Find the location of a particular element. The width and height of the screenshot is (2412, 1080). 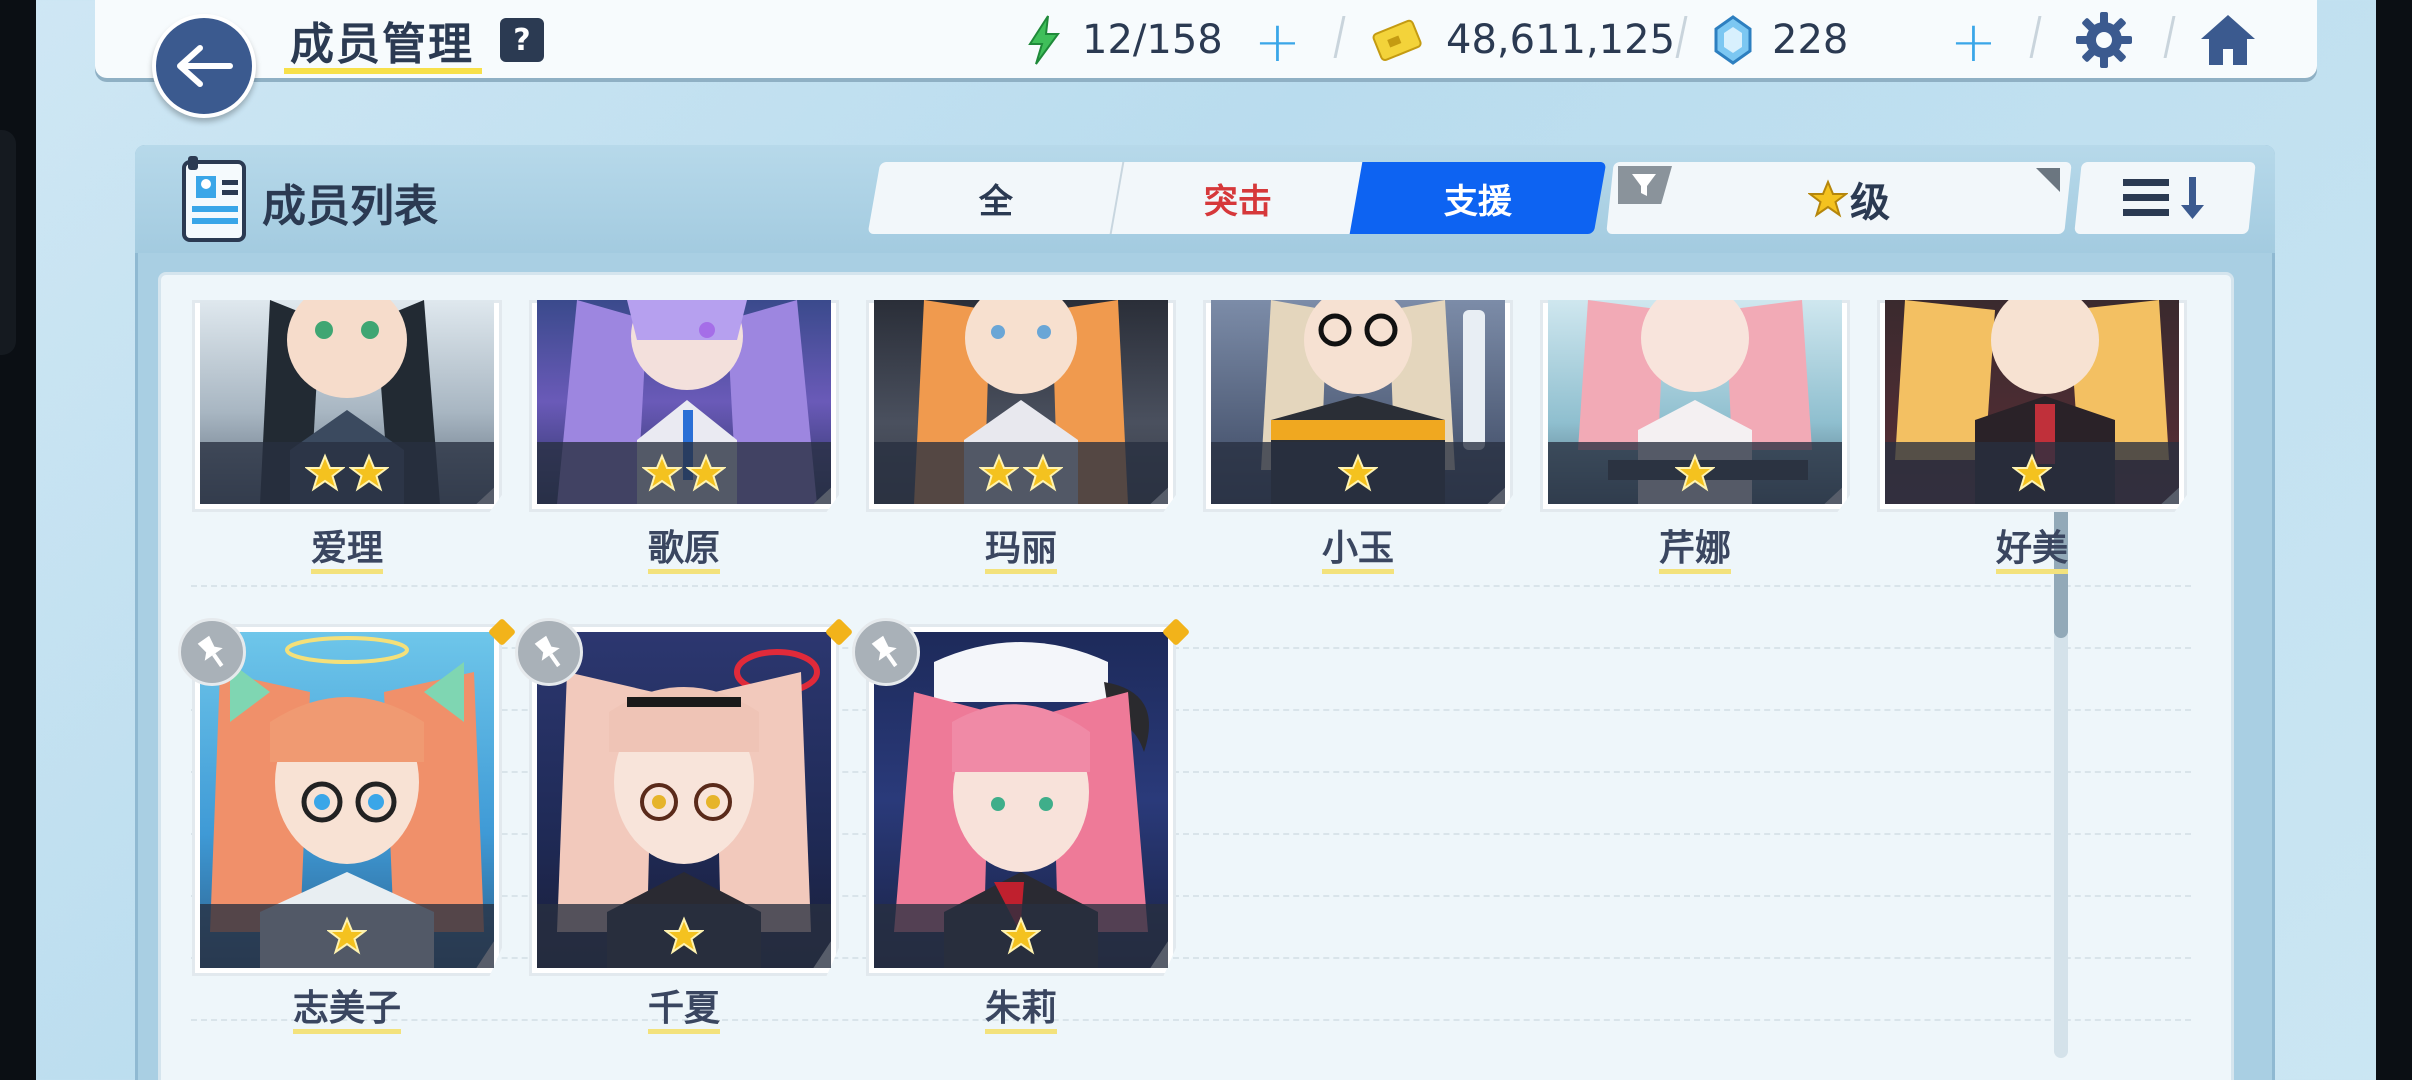

settings-button is located at coordinates (2104, 40).